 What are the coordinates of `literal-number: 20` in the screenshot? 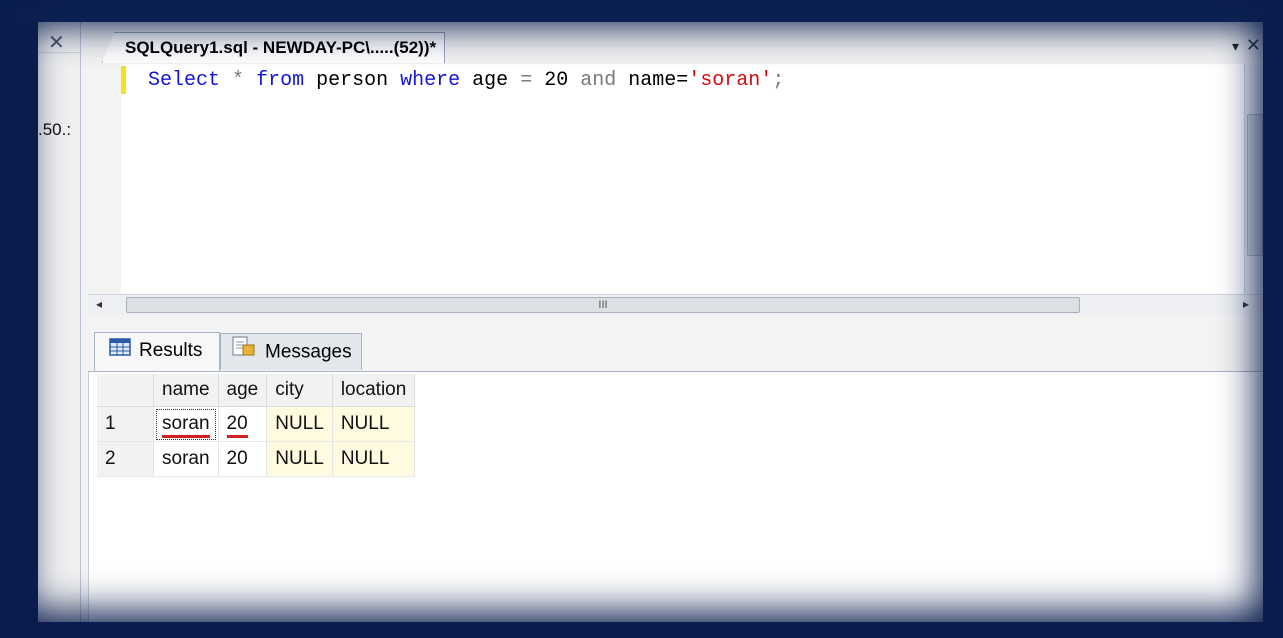 It's located at (556, 80).